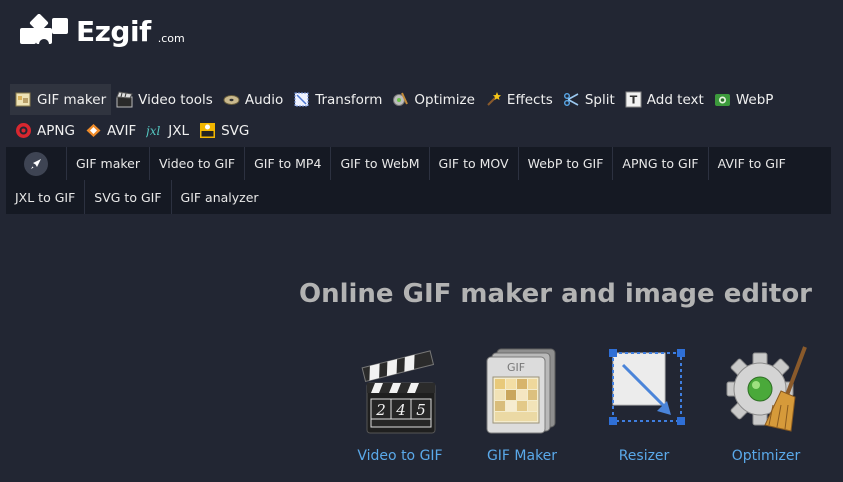 The image size is (843, 482). Describe the element at coordinates (179, 130) in the screenshot. I see `nav-label: JXL` at that location.